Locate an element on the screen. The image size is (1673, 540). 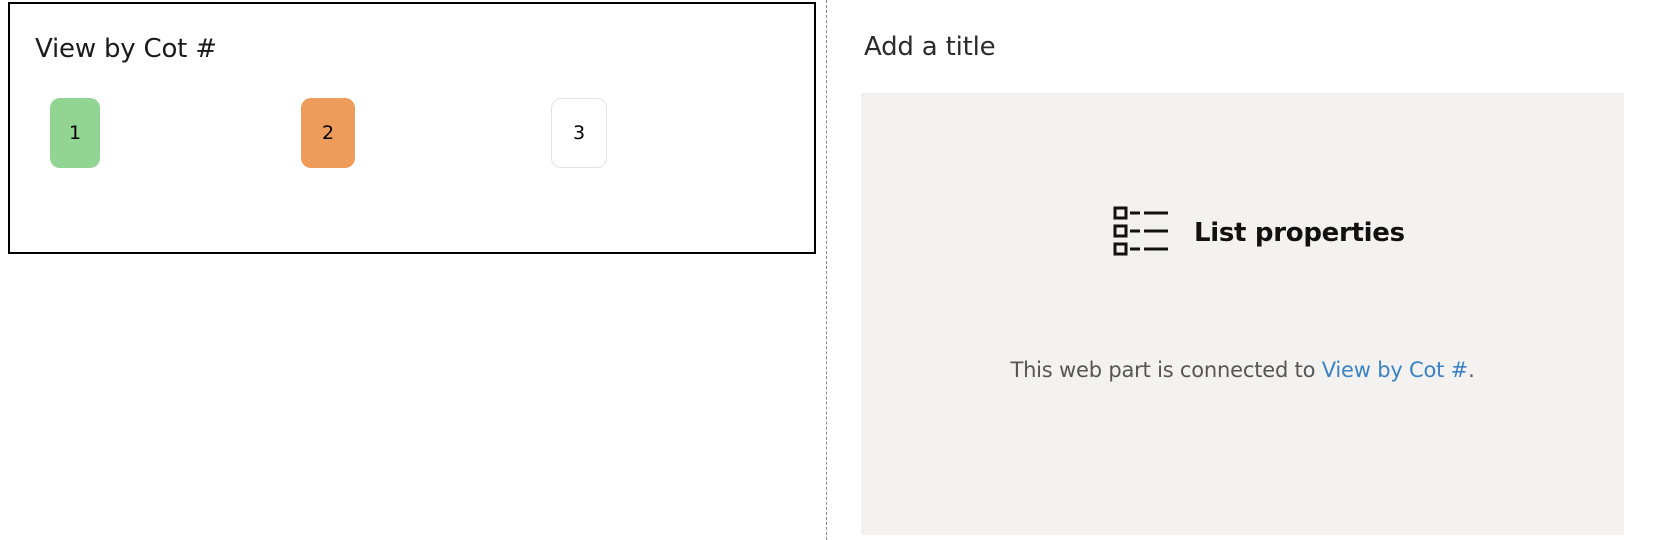
placeholder-header: List properties is located at coordinates (1258, 233).